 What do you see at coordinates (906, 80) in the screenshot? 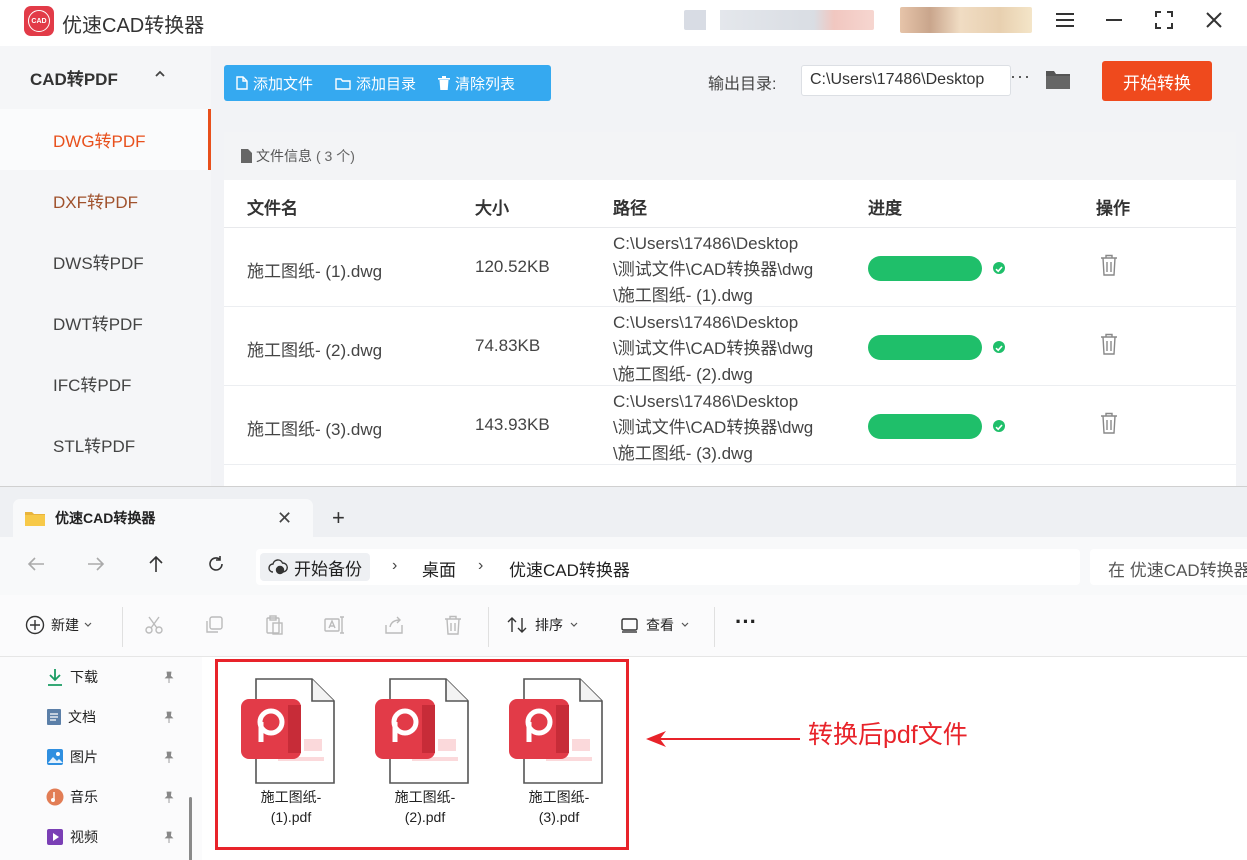
I see `output-directory-input: C:\Users\17486\Desktop` at bounding box center [906, 80].